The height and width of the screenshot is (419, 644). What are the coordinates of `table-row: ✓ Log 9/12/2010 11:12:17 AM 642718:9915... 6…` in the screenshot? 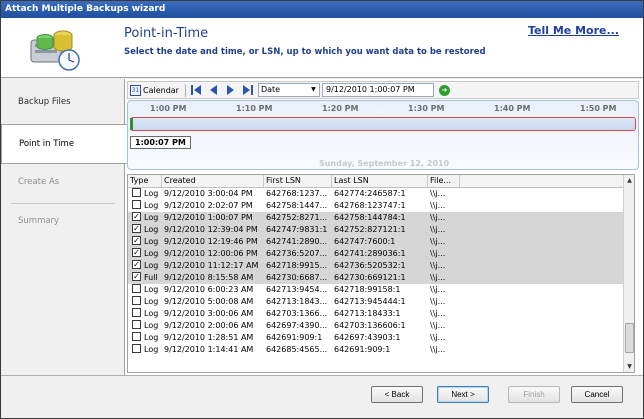 It's located at (376, 266).